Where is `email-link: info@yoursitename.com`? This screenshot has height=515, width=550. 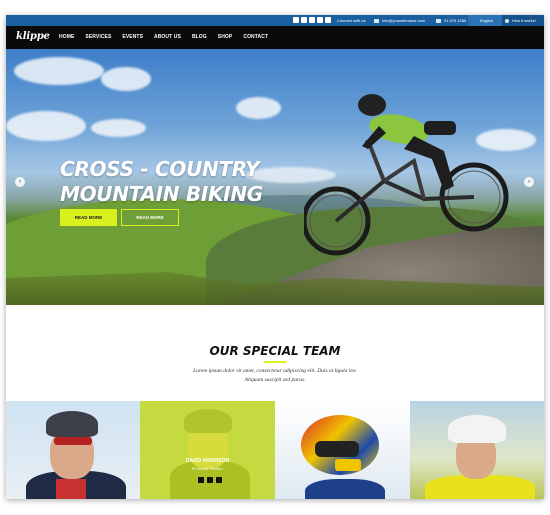
email-link: info@yoursitename.com is located at coordinates (399, 20).